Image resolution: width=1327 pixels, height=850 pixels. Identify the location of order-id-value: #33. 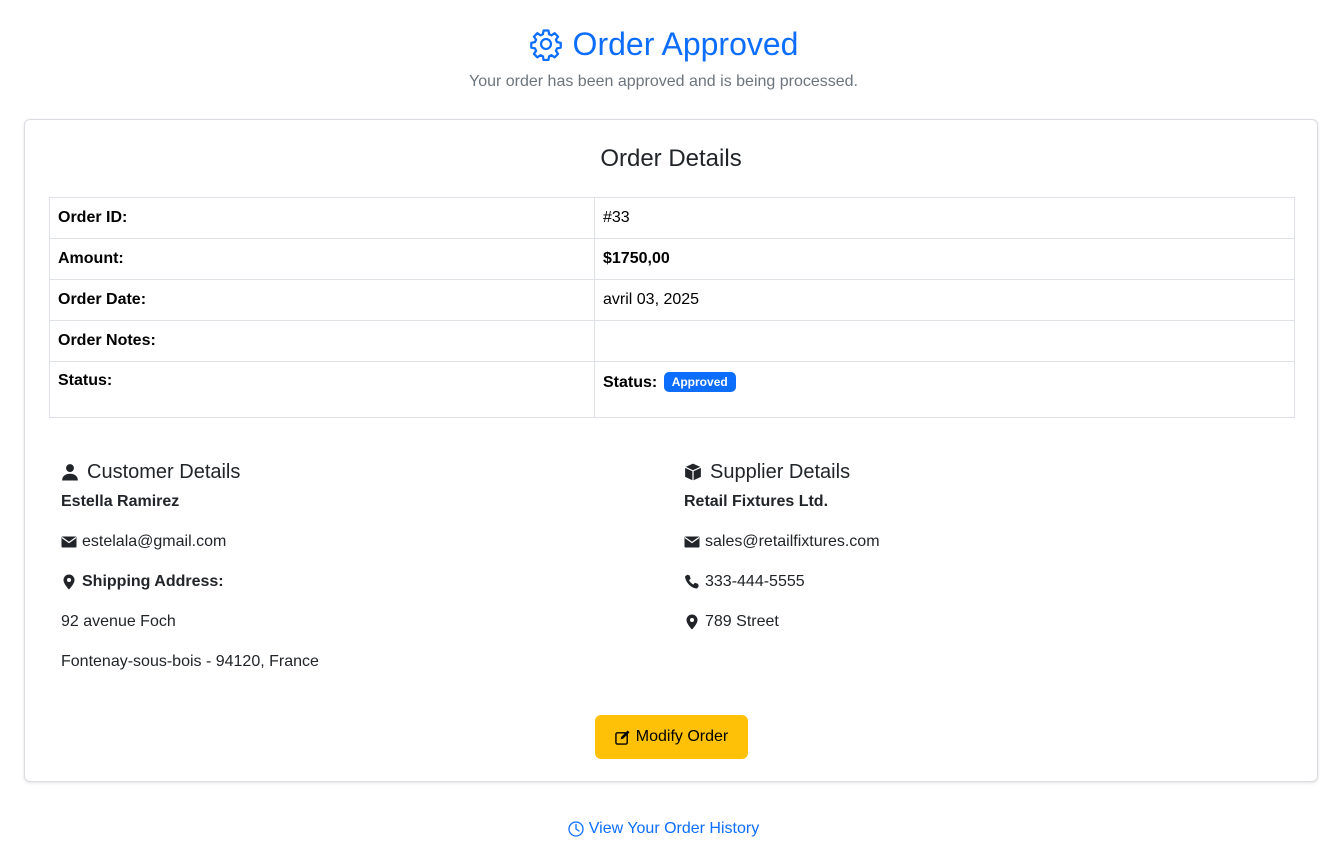
(944, 218).